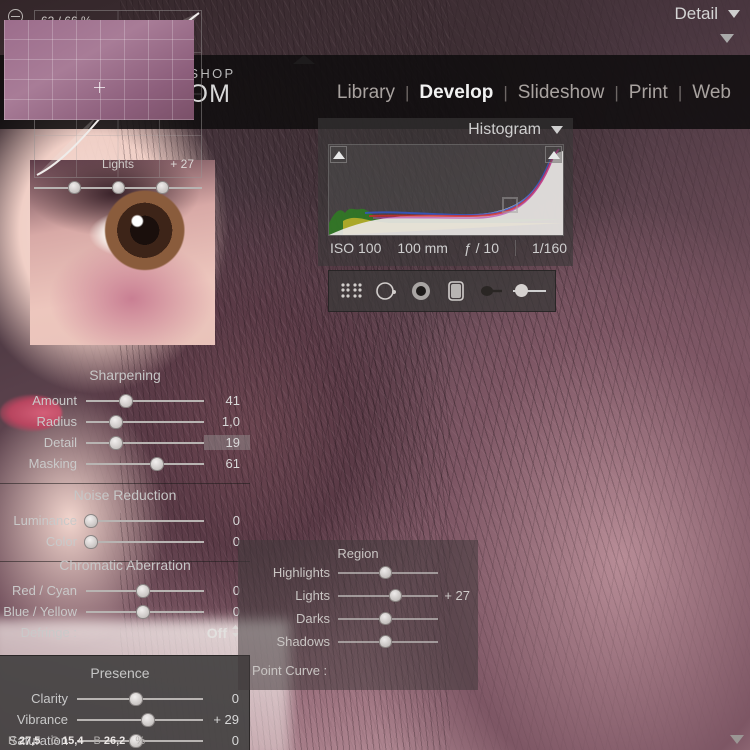  Describe the element at coordinates (421, 291) in the screenshot. I see `red-eye-correction-icon` at that location.